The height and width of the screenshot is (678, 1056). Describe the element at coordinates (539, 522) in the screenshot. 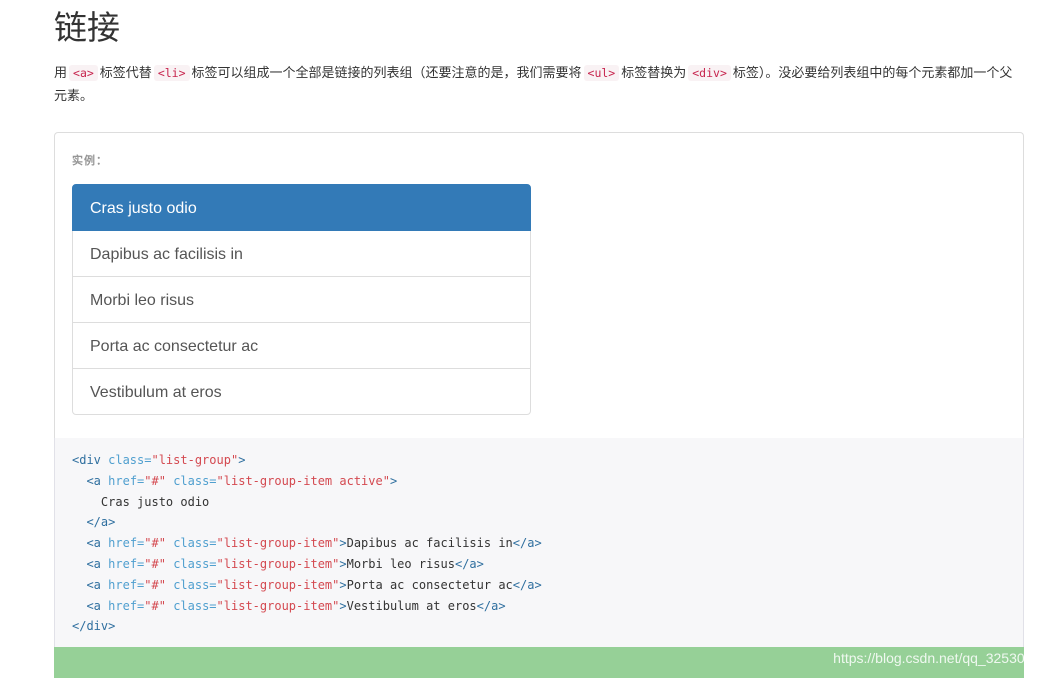

I see `code-line: </a>` at that location.